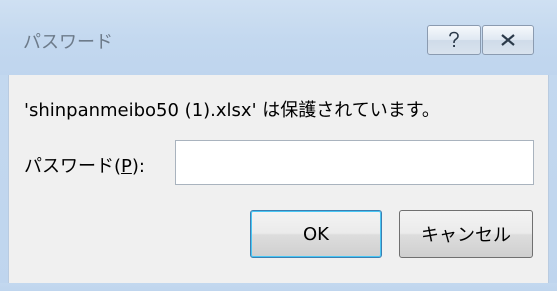  I want to click on window-frame-right, so click(553, 183).